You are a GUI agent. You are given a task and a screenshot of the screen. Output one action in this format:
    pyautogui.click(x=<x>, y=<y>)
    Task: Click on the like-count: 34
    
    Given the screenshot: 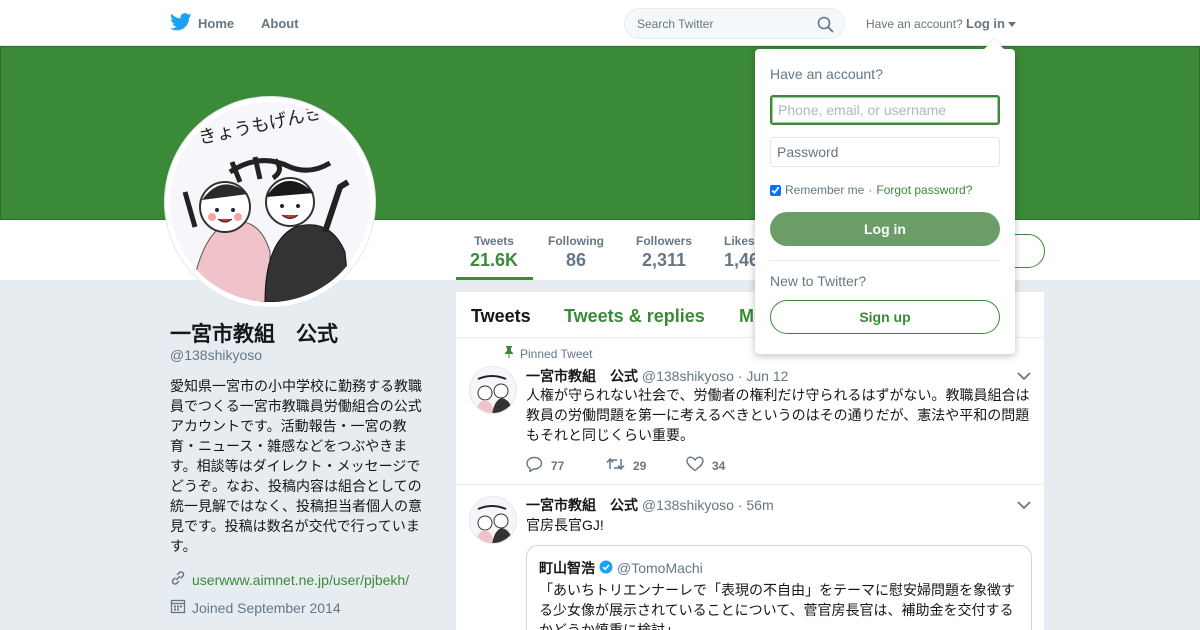 What is the action you would take?
    pyautogui.click(x=719, y=465)
    